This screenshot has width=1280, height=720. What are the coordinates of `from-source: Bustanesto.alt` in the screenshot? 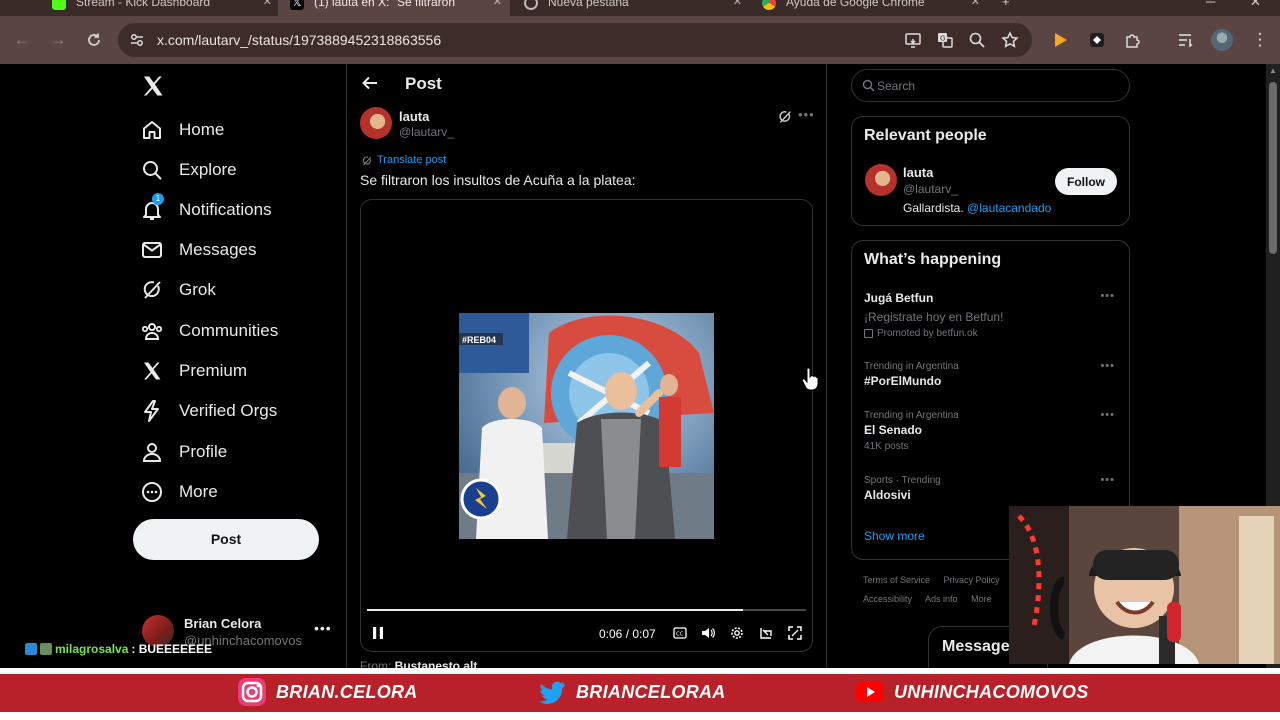 It's located at (436, 663).